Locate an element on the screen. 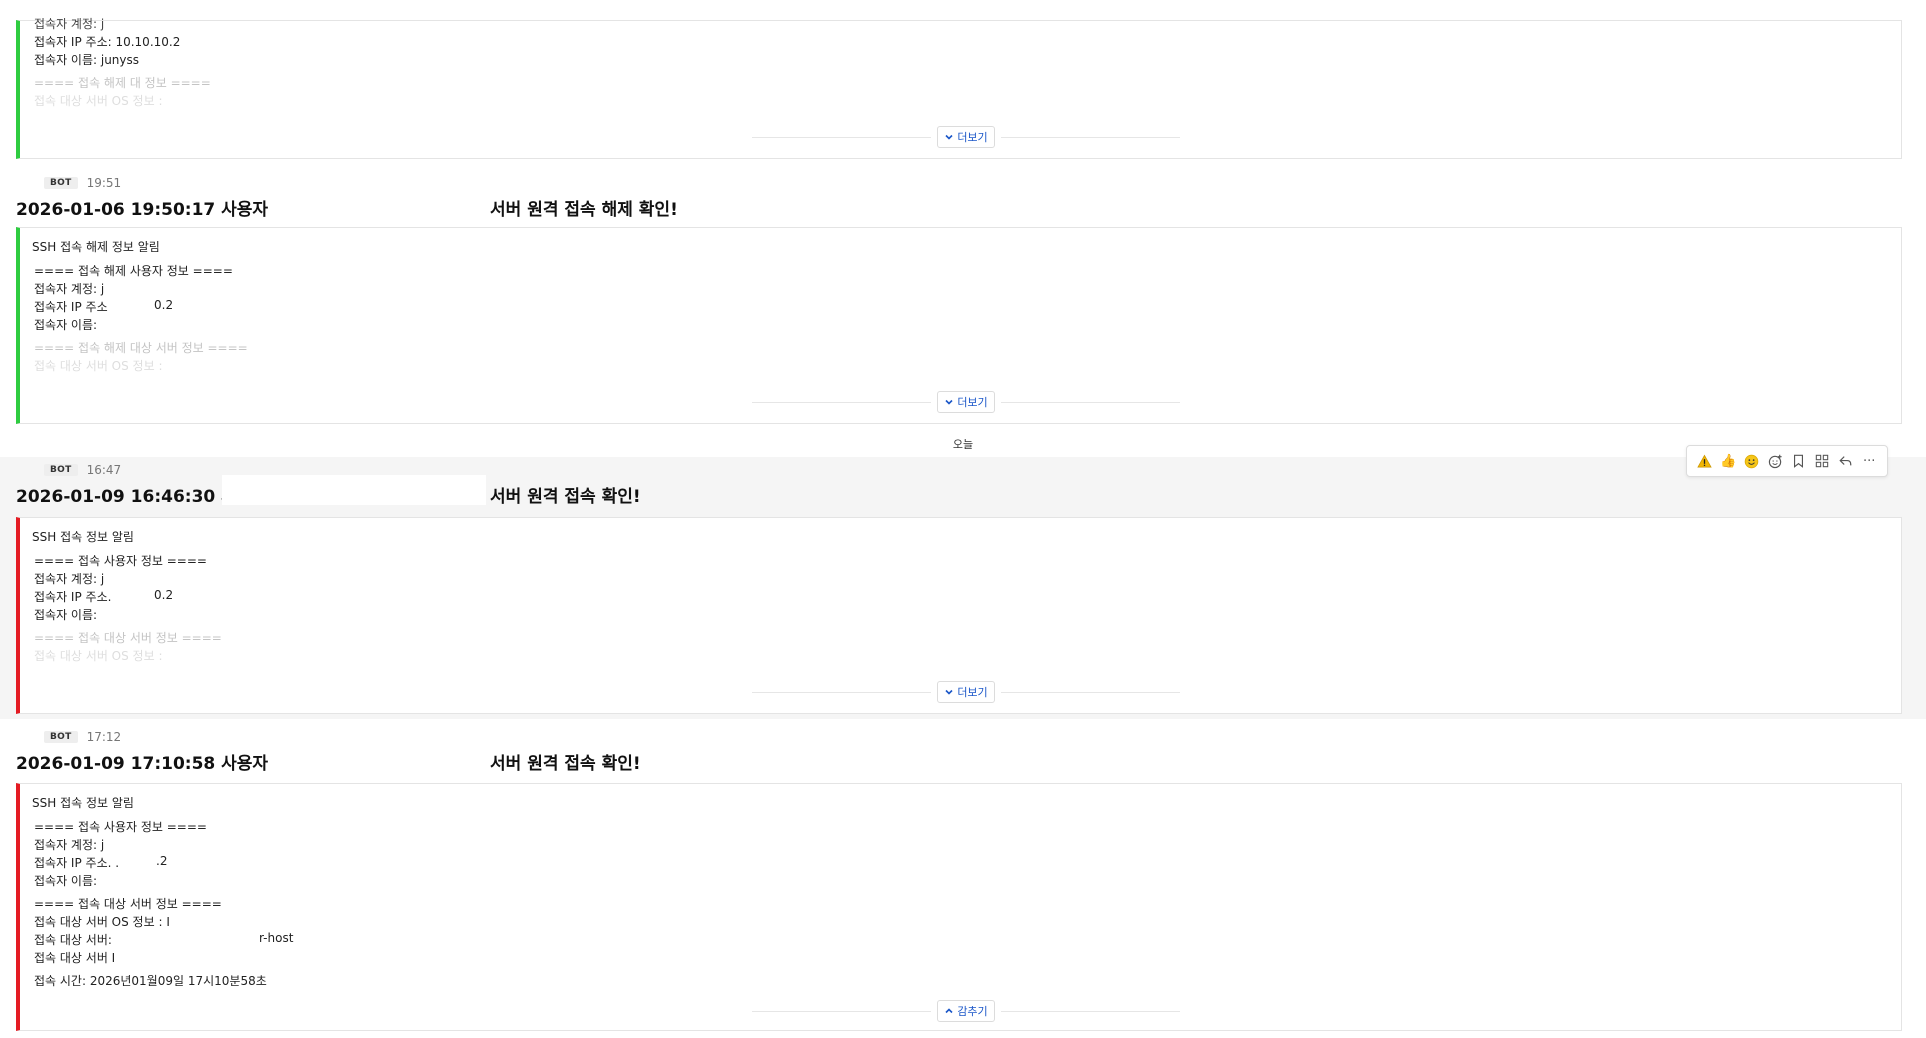 The width and height of the screenshot is (1926, 1038). chevron-up-icon is located at coordinates (949, 1011).